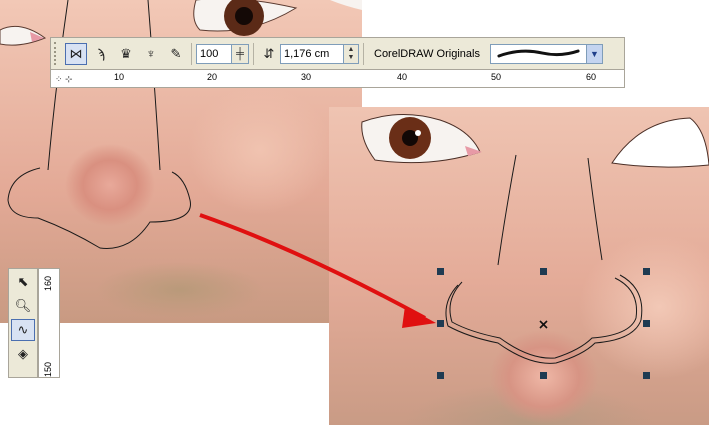 This screenshot has width=709, height=425. Describe the element at coordinates (119, 77) in the screenshot. I see `ruler-tick: 10` at that location.